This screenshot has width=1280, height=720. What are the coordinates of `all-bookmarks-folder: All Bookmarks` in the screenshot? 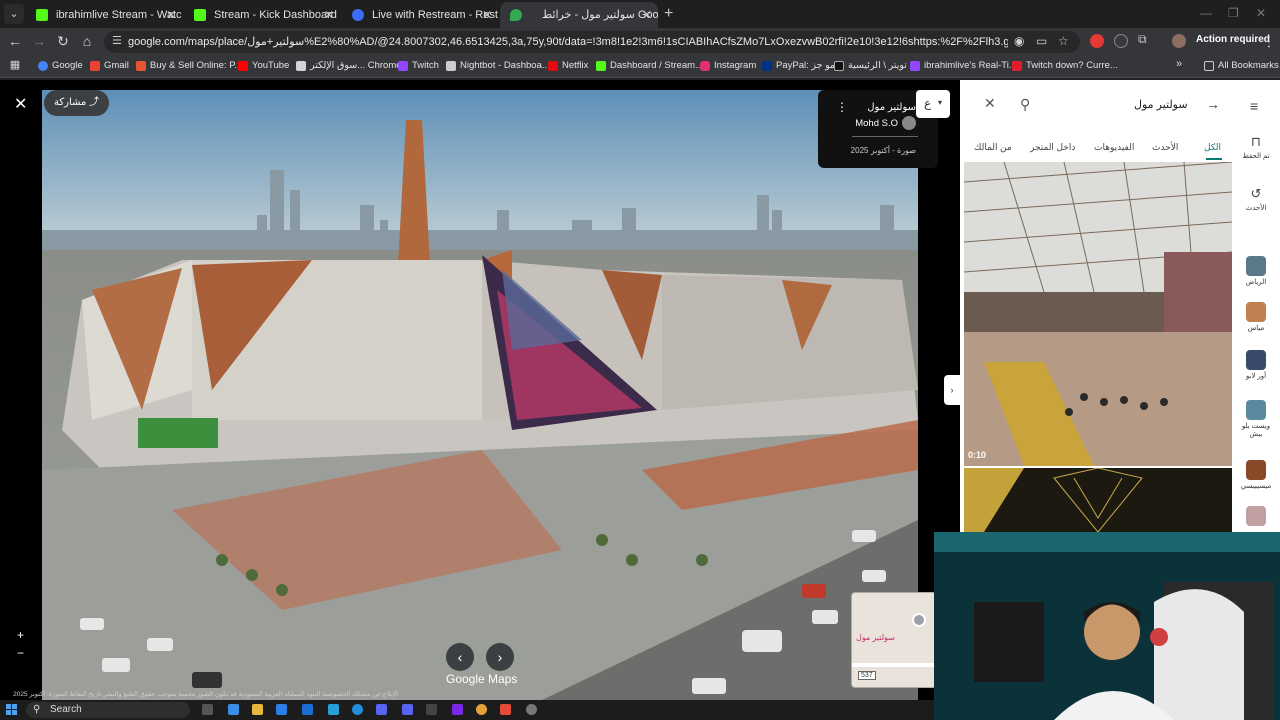 It's located at (1241, 65).